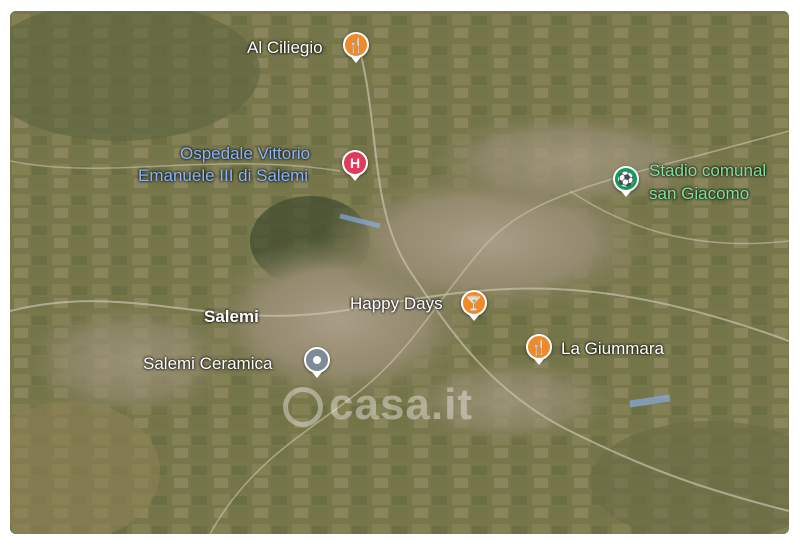  I want to click on place-label-stadio-line1: Stadio comunal, so click(707, 170).